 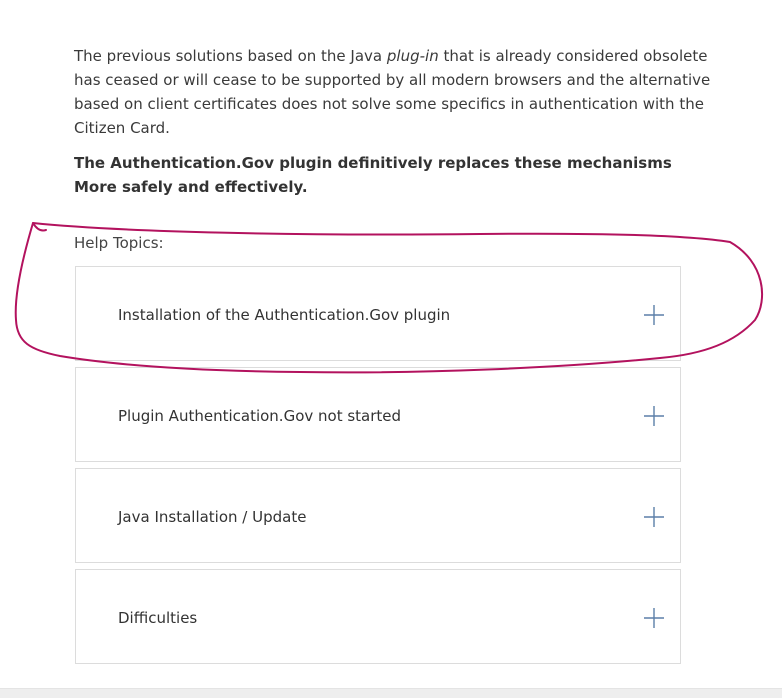 What do you see at coordinates (391, 693) in the screenshot?
I see `page-bottom-bar` at bounding box center [391, 693].